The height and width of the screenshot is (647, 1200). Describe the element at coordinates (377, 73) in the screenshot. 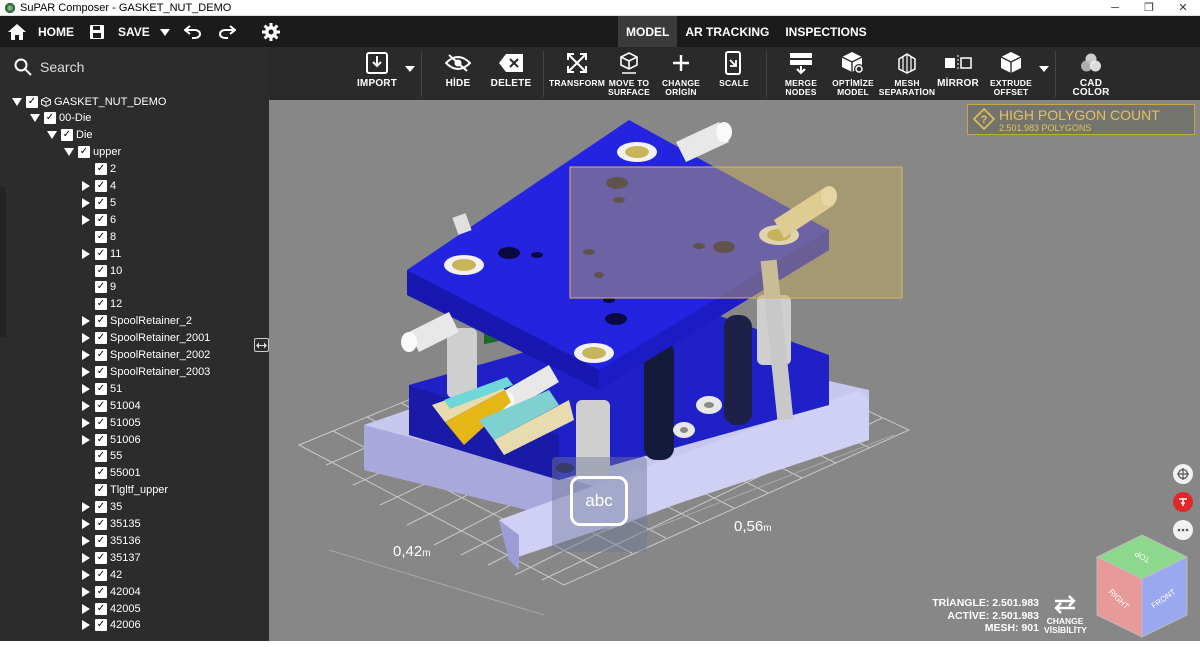

I see `import-button: IMPORT` at that location.